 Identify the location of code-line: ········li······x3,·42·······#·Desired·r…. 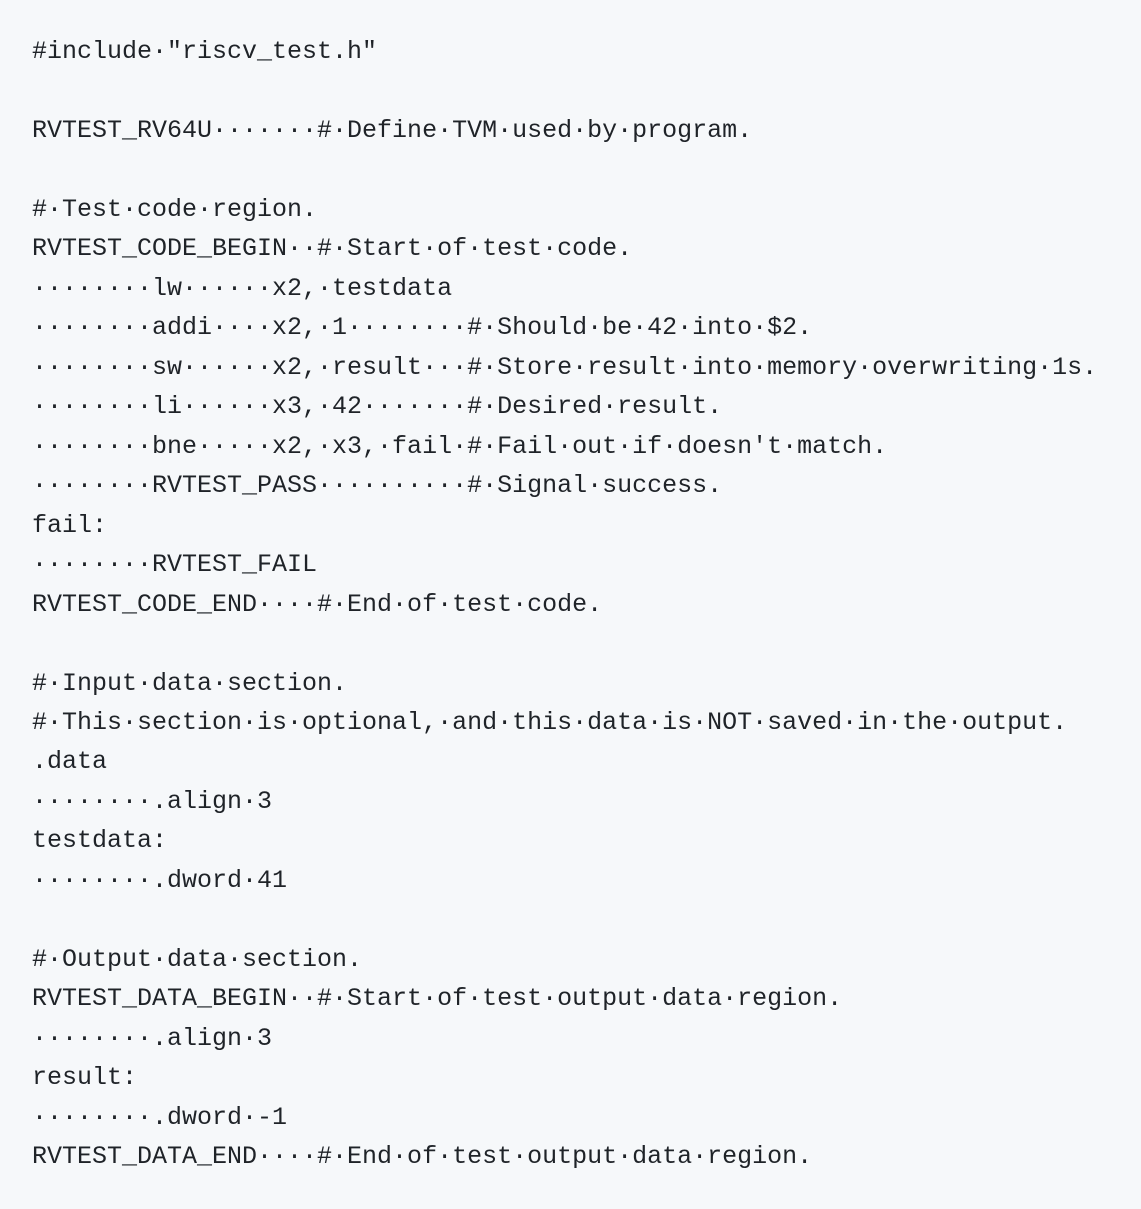
(377, 407).